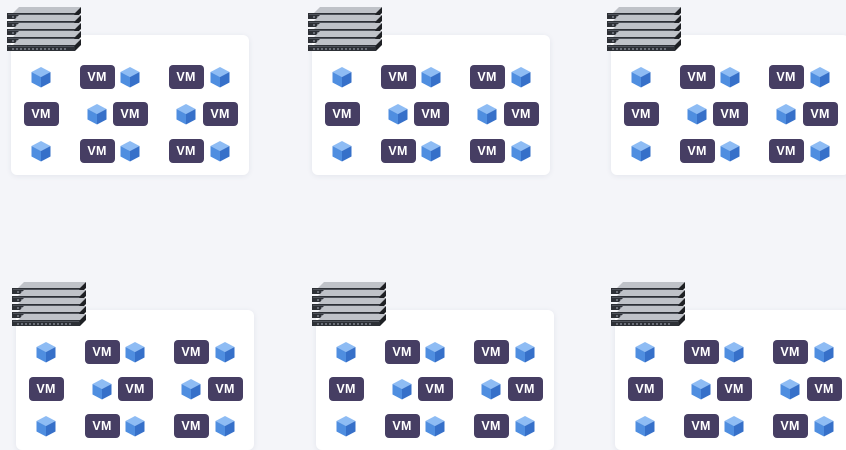 The width and height of the screenshot is (846, 450). Describe the element at coordinates (726, 90) in the screenshot. I see `host-3: VM VM VM VM VM VM VM` at that location.